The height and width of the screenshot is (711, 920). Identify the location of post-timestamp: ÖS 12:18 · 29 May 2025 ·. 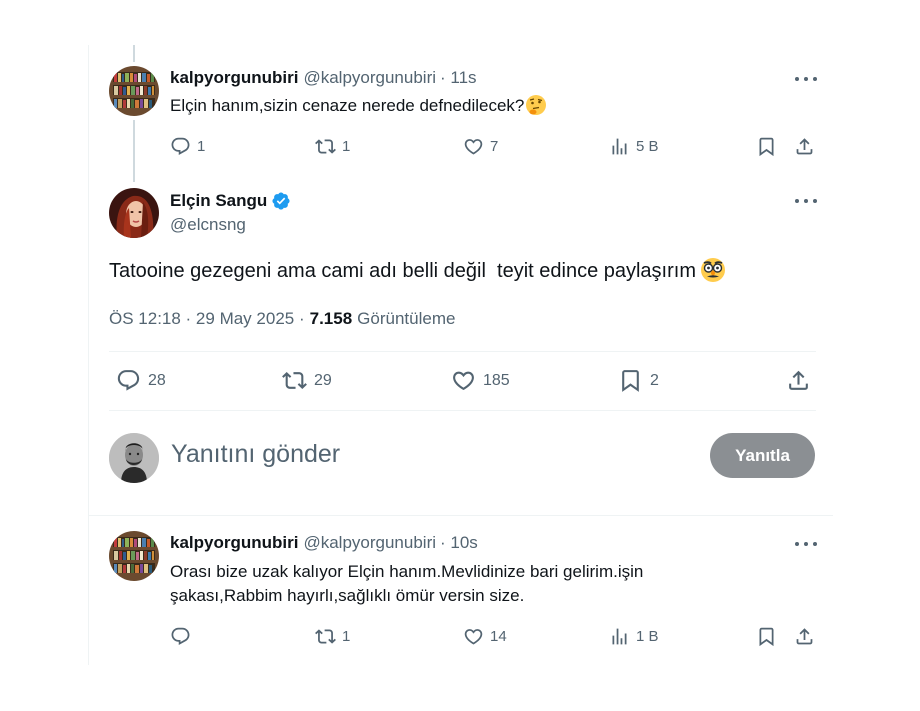
(207, 319).